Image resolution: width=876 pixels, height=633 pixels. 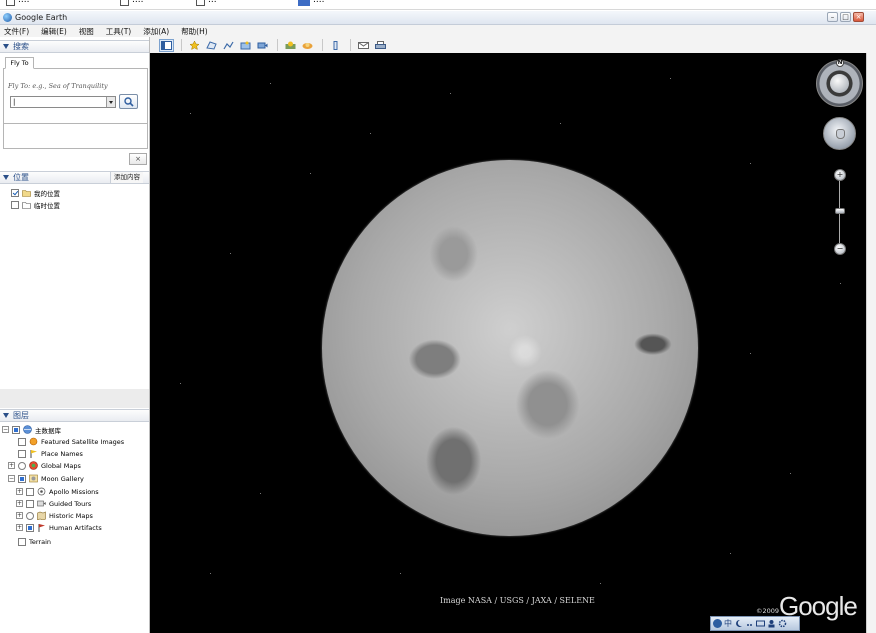 I want to click on layer-label: 主数据库, so click(x=48, y=430).